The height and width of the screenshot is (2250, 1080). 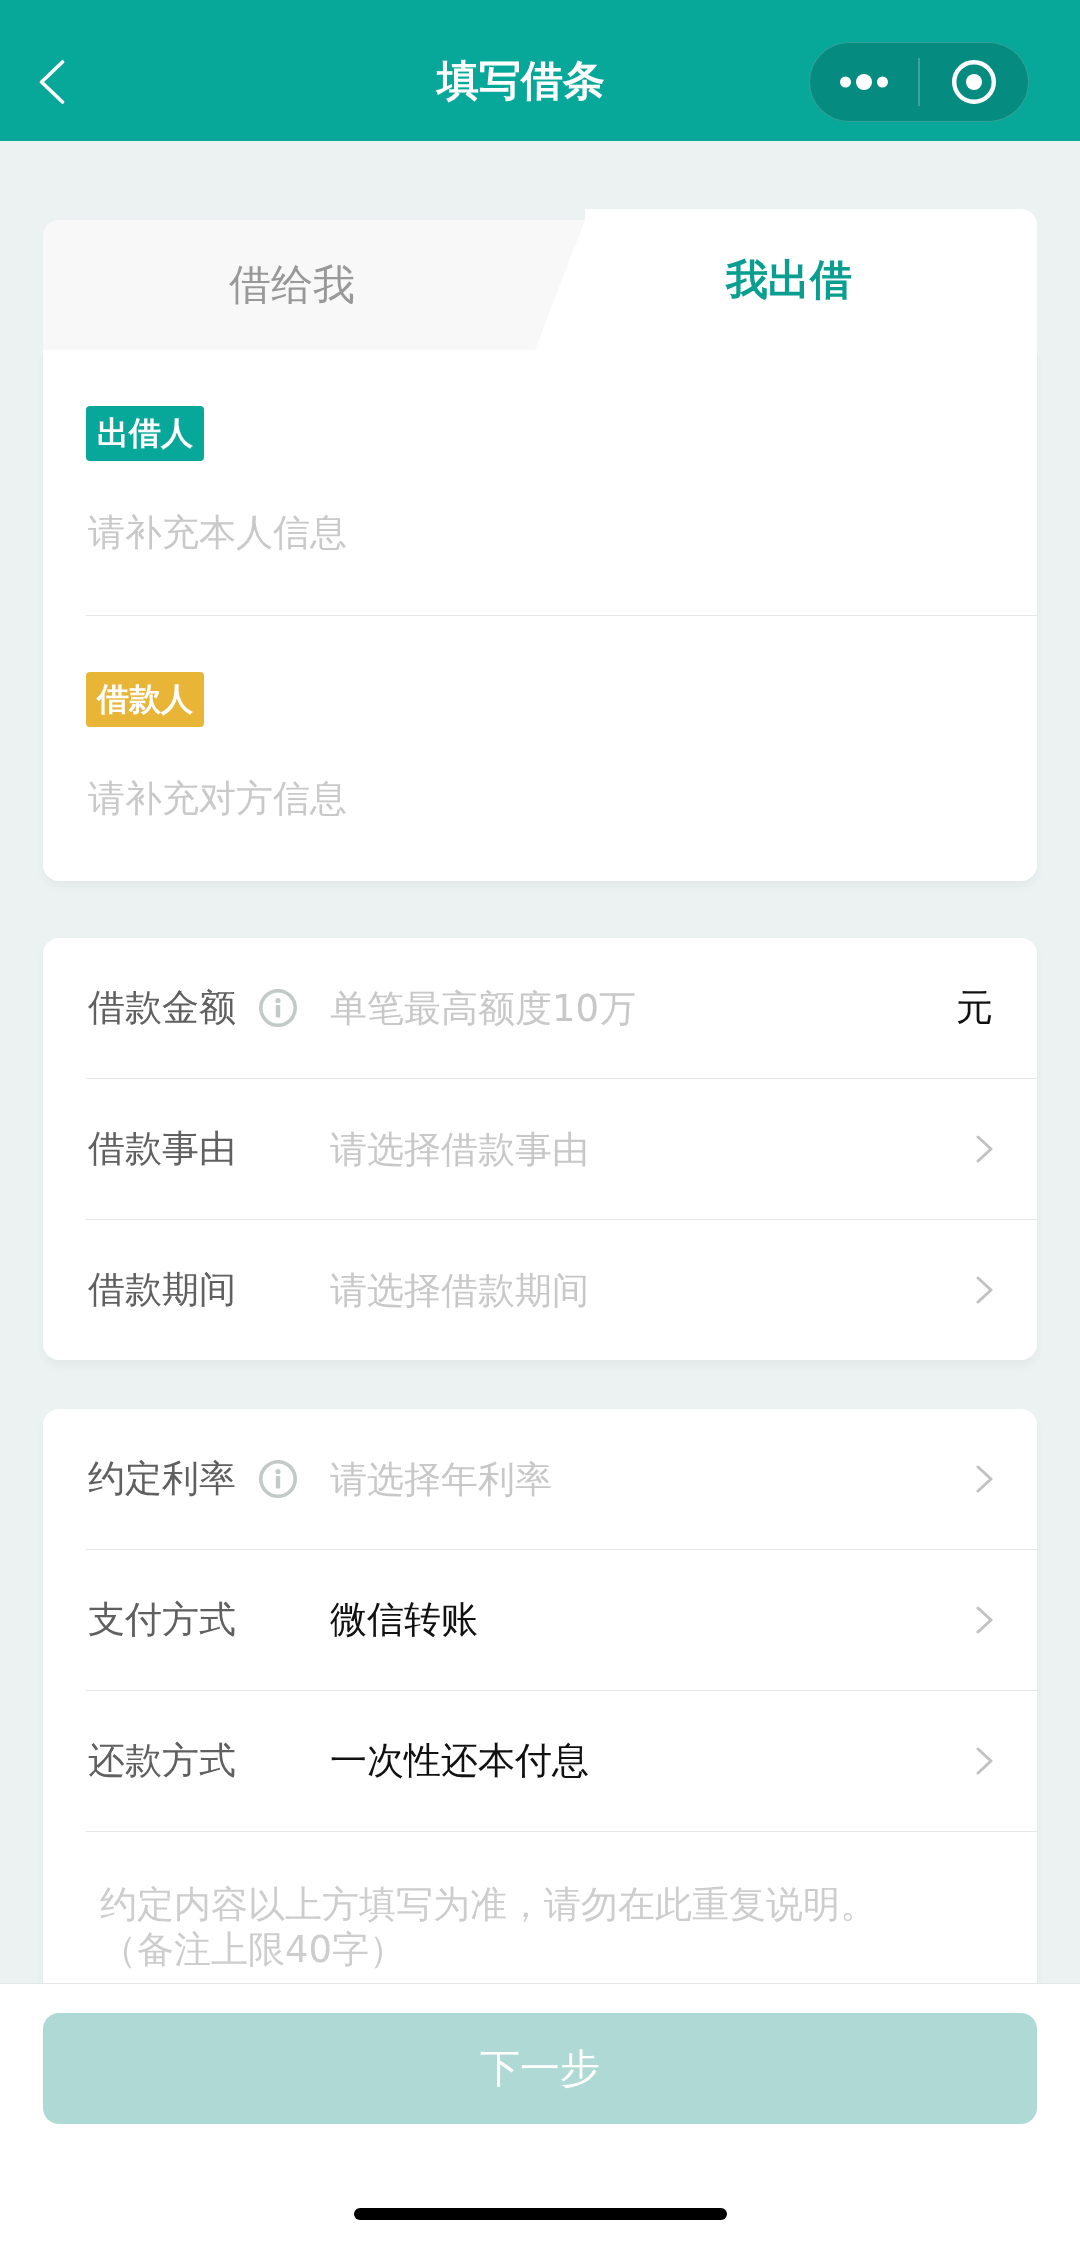 What do you see at coordinates (811, 279) in the screenshot?
I see `tab: 我出借` at bounding box center [811, 279].